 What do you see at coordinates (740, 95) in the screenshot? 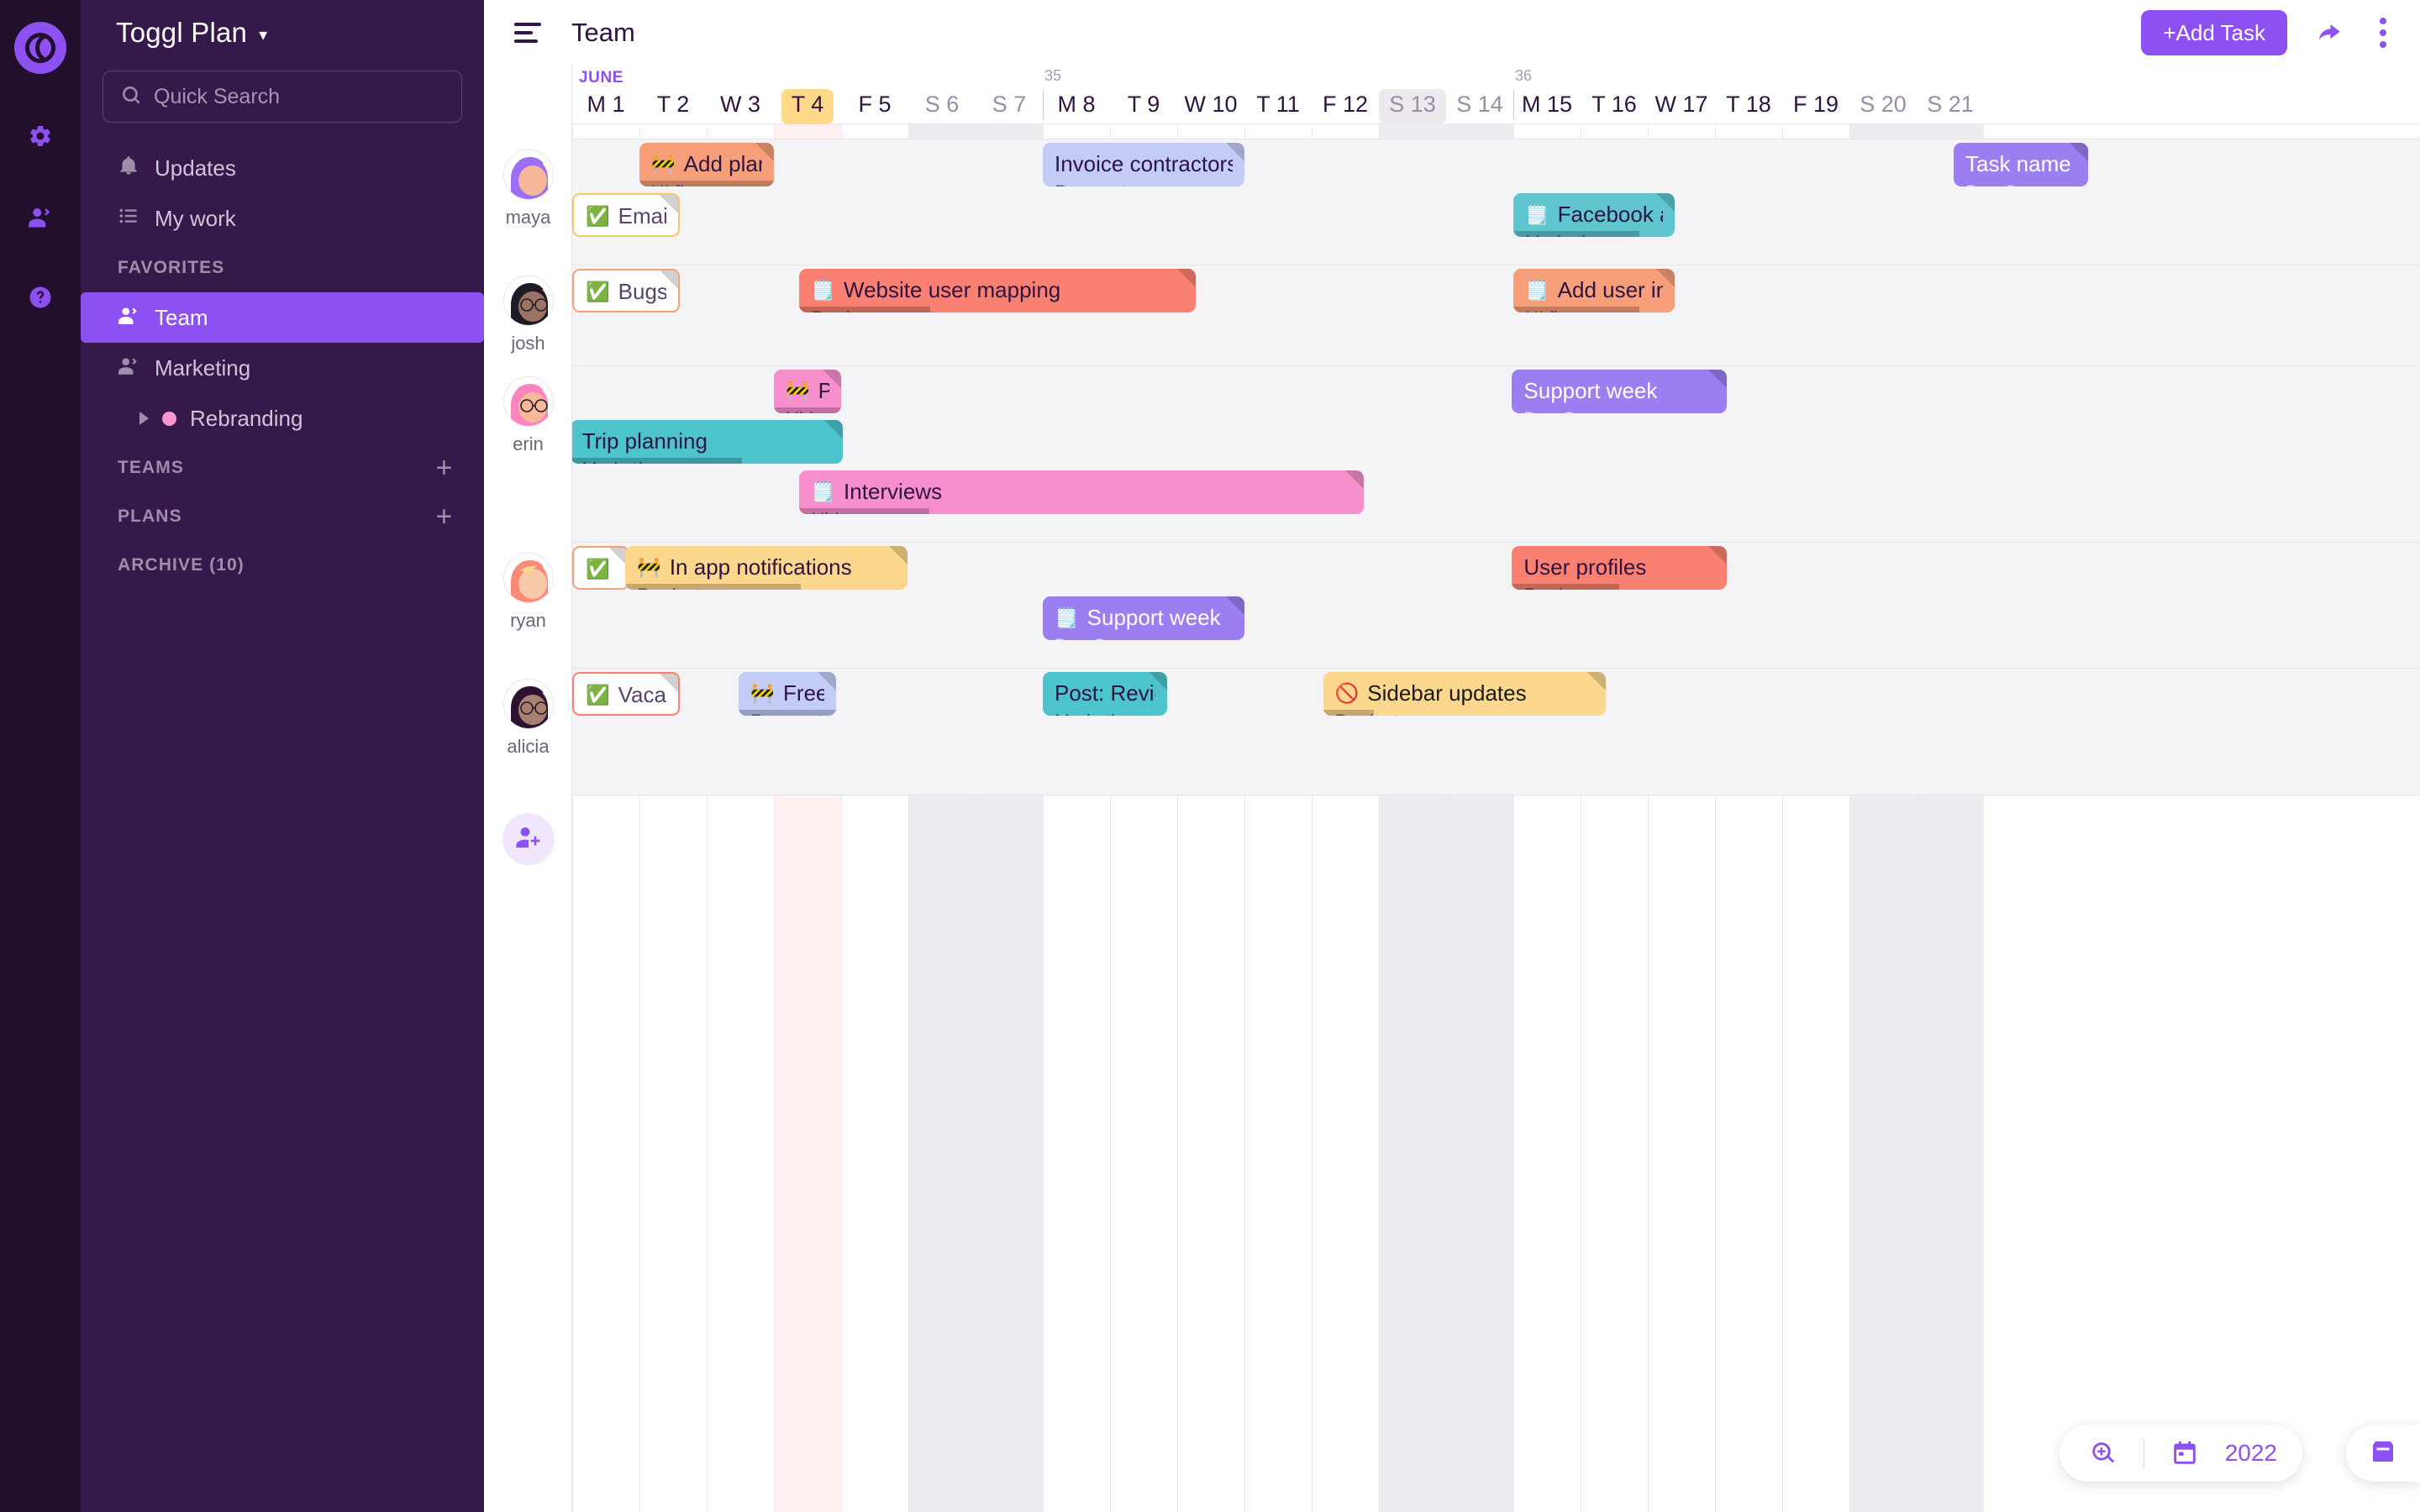
I see `day-header-cell: W 3` at bounding box center [740, 95].